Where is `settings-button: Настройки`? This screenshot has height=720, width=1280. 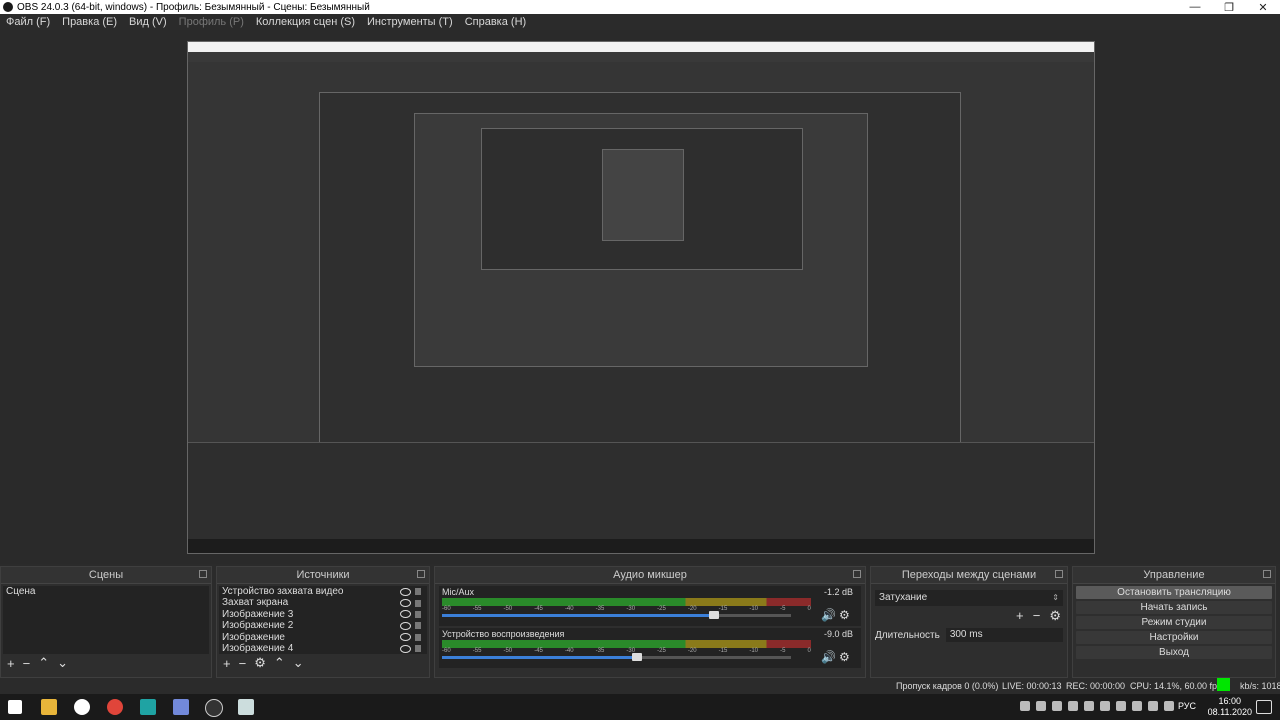 settings-button: Настройки is located at coordinates (1174, 637).